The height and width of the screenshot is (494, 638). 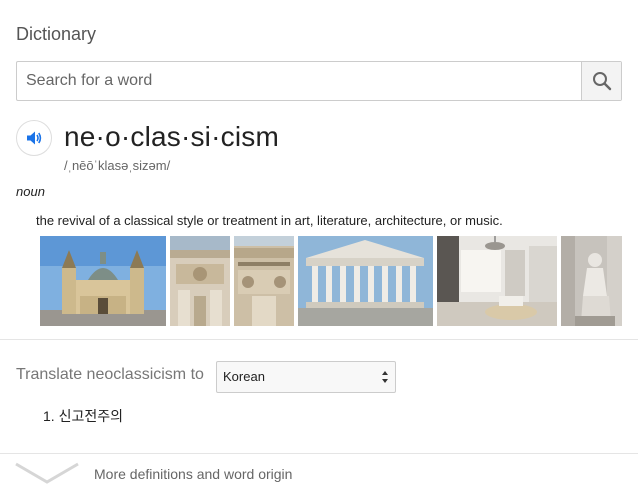 I want to click on more-definitions-link: More definitions and word origin, so click(x=193, y=474).